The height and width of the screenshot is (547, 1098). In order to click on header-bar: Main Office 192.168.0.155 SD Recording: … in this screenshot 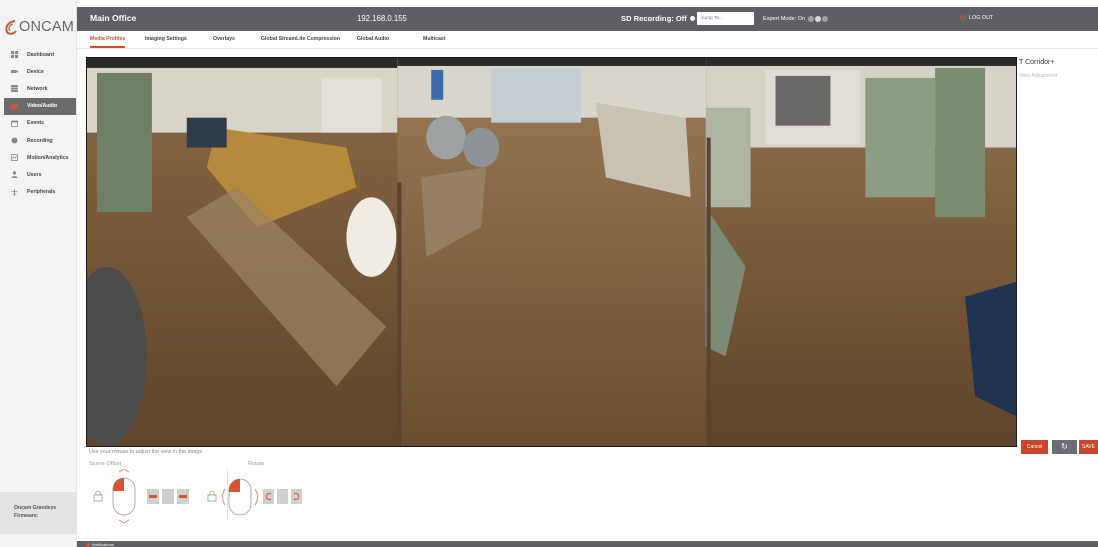, I will do `click(587, 19)`.